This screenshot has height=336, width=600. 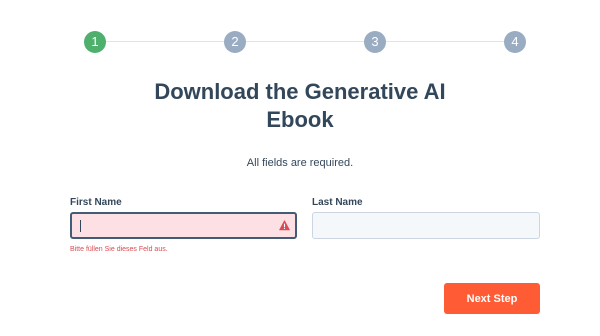 I want to click on step-4-indicator: 4, so click(x=515, y=42).